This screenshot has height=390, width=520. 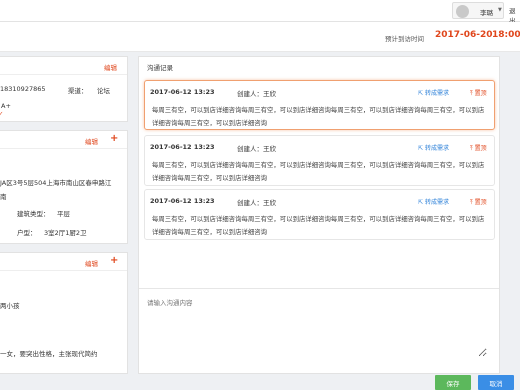 I want to click on address-line-2: 南, so click(x=3, y=197).